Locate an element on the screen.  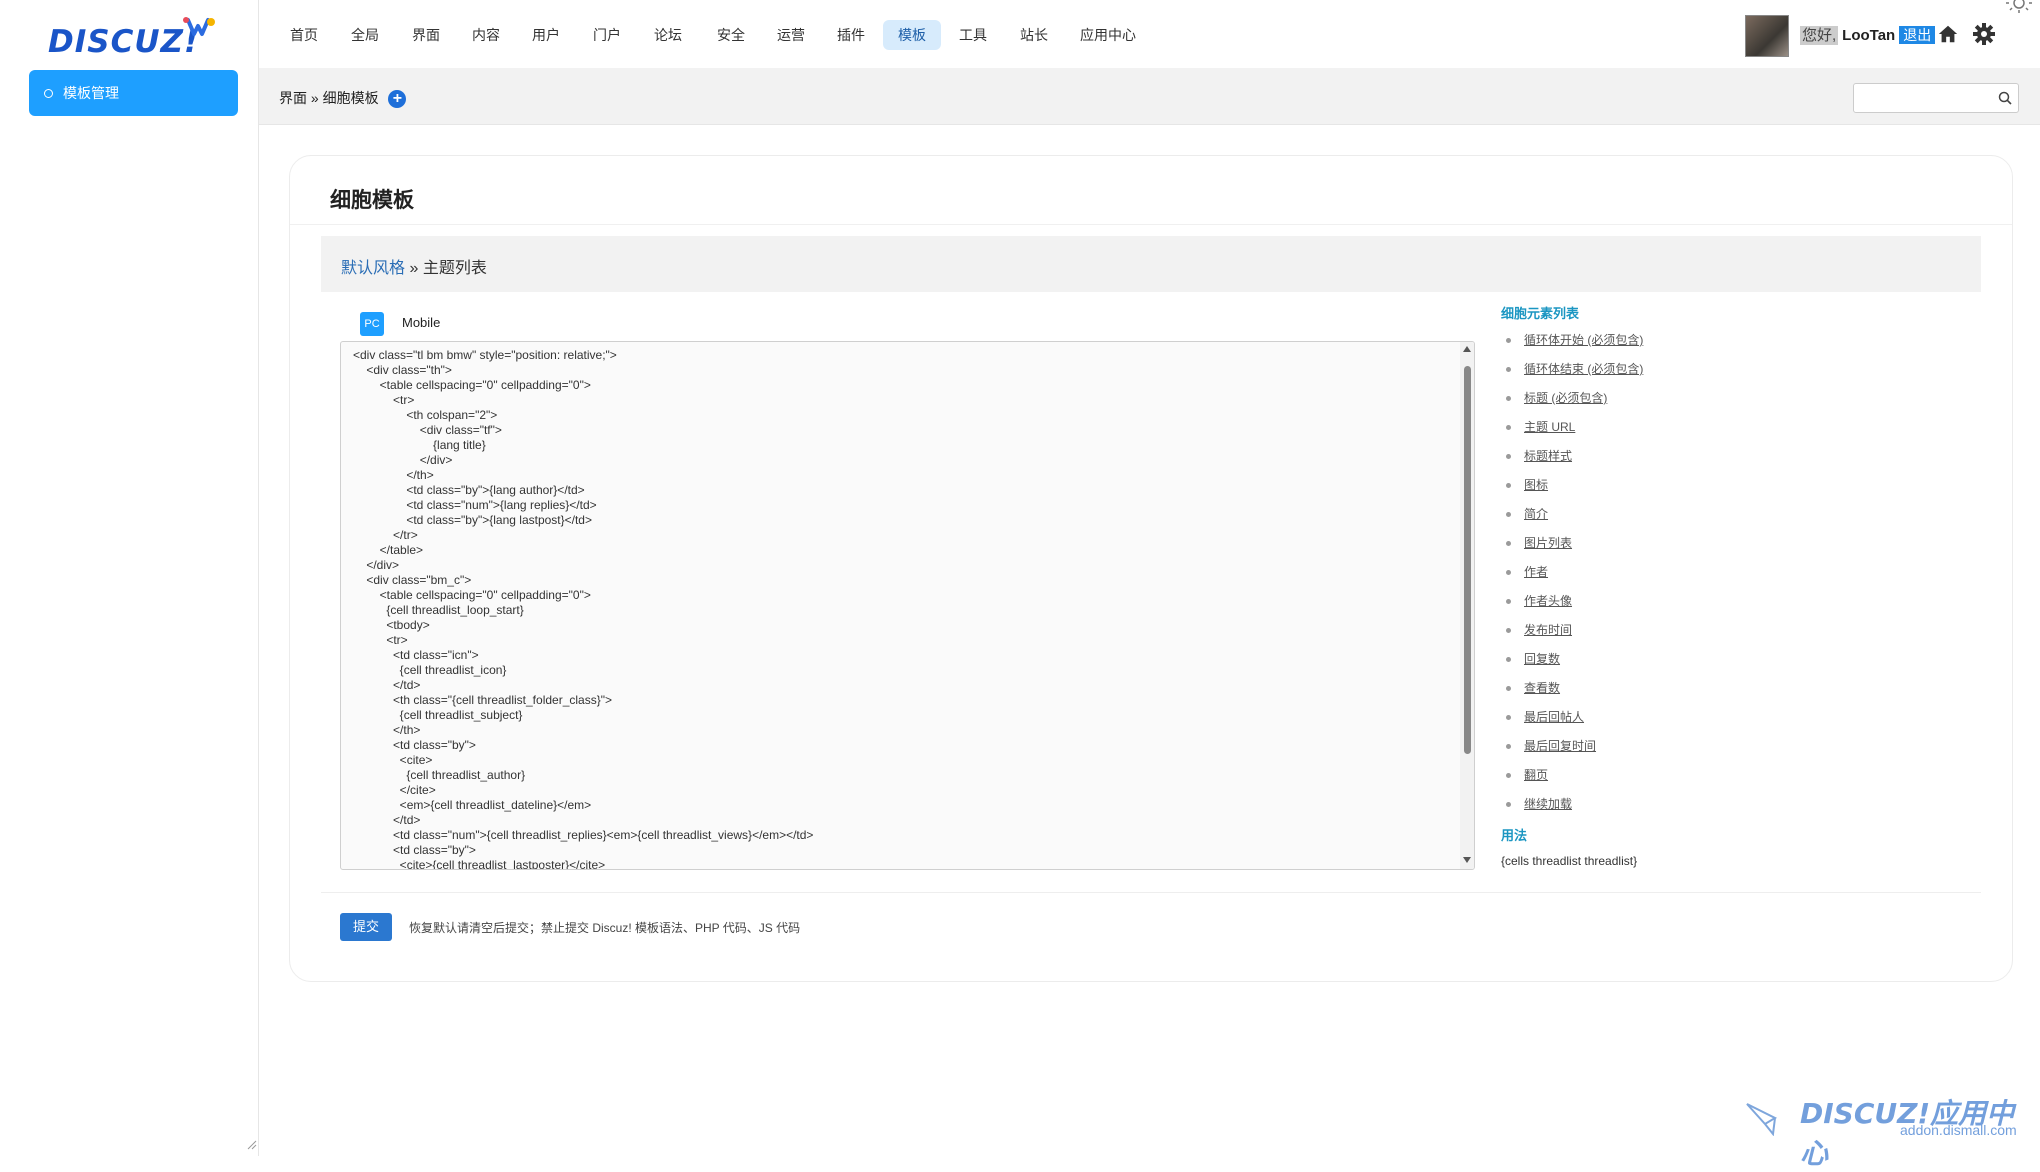
search-input is located at coordinates (1927, 98).